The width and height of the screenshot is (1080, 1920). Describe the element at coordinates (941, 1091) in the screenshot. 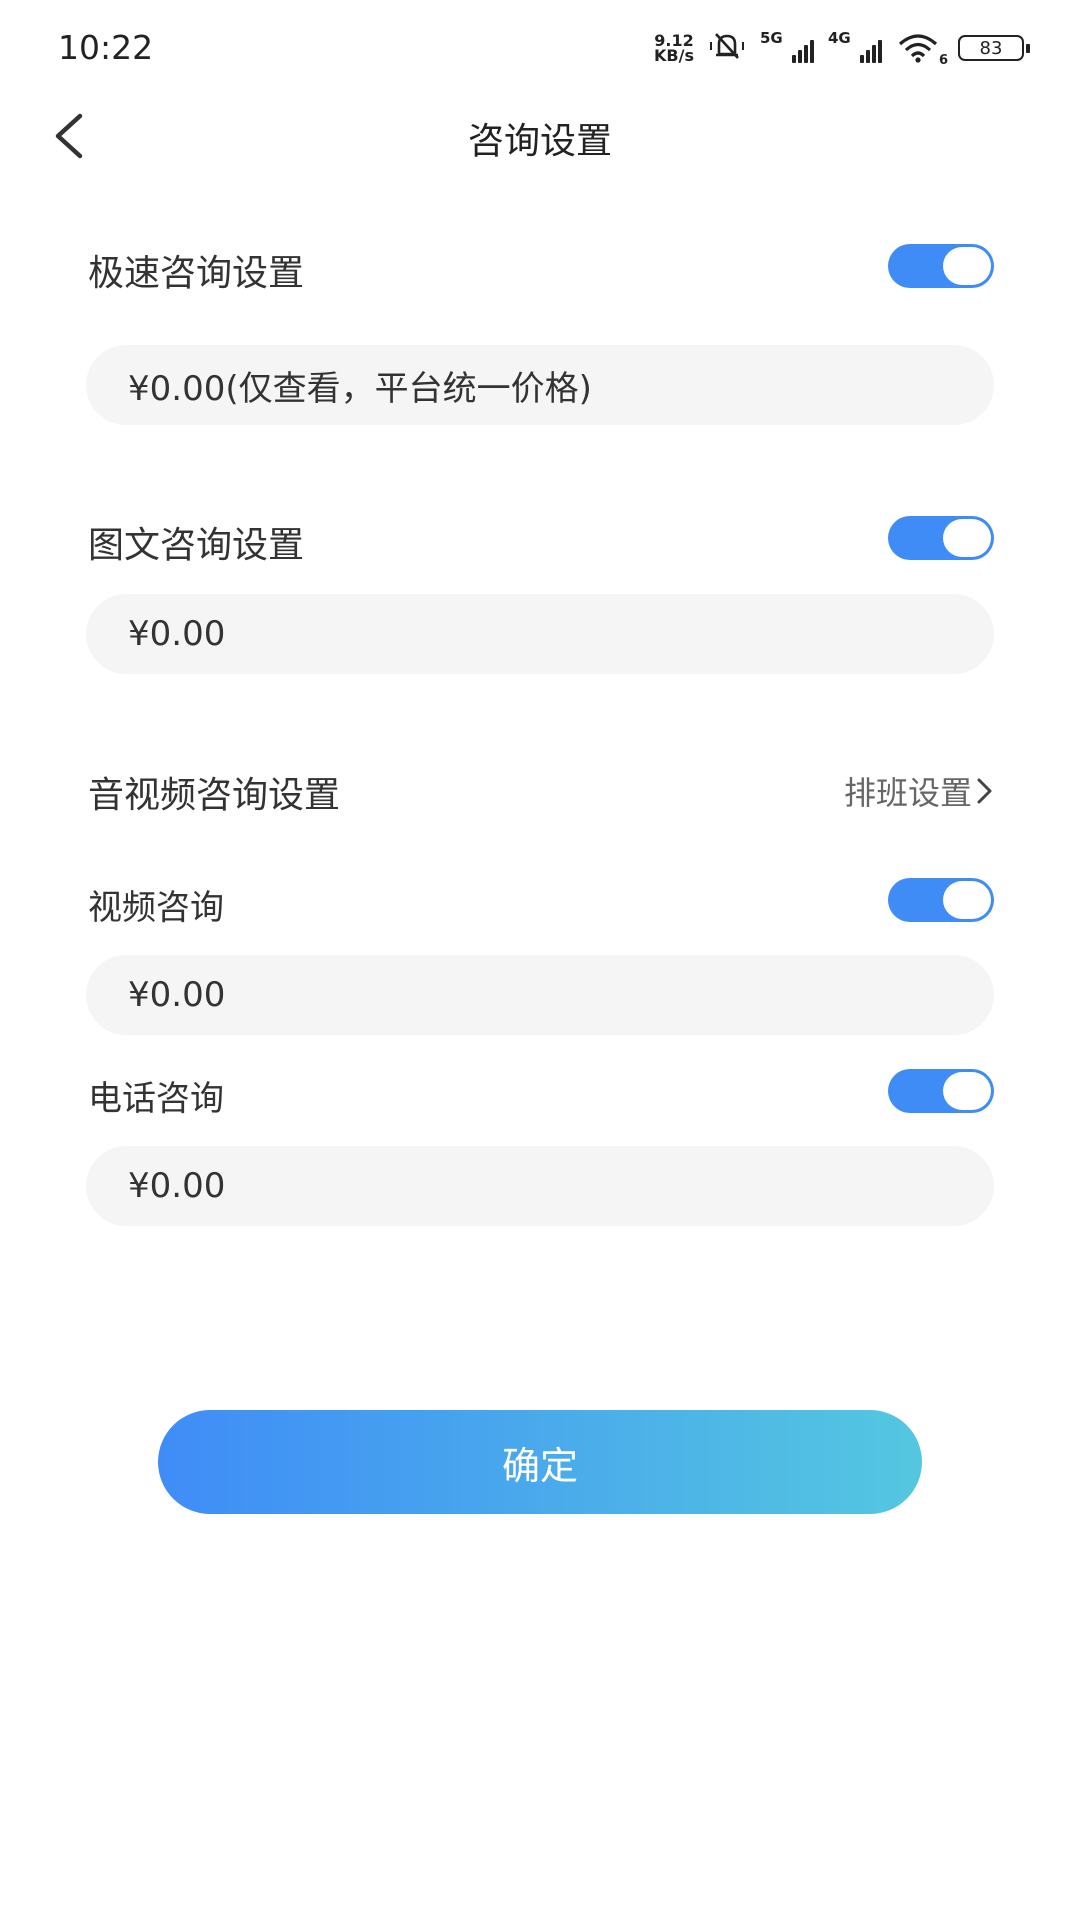

I see `phone-consult-toggle` at that location.